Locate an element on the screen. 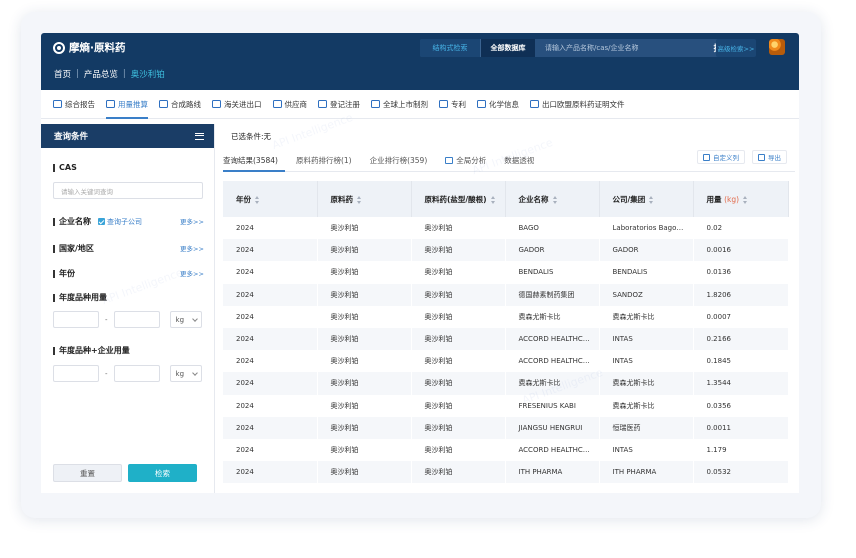 The image size is (856, 558). table-row: 2024 奥沙利铂 奥沙利铂 FRESENIUS KABI 费森尤斯卡比 0.0356 is located at coordinates (505, 406).